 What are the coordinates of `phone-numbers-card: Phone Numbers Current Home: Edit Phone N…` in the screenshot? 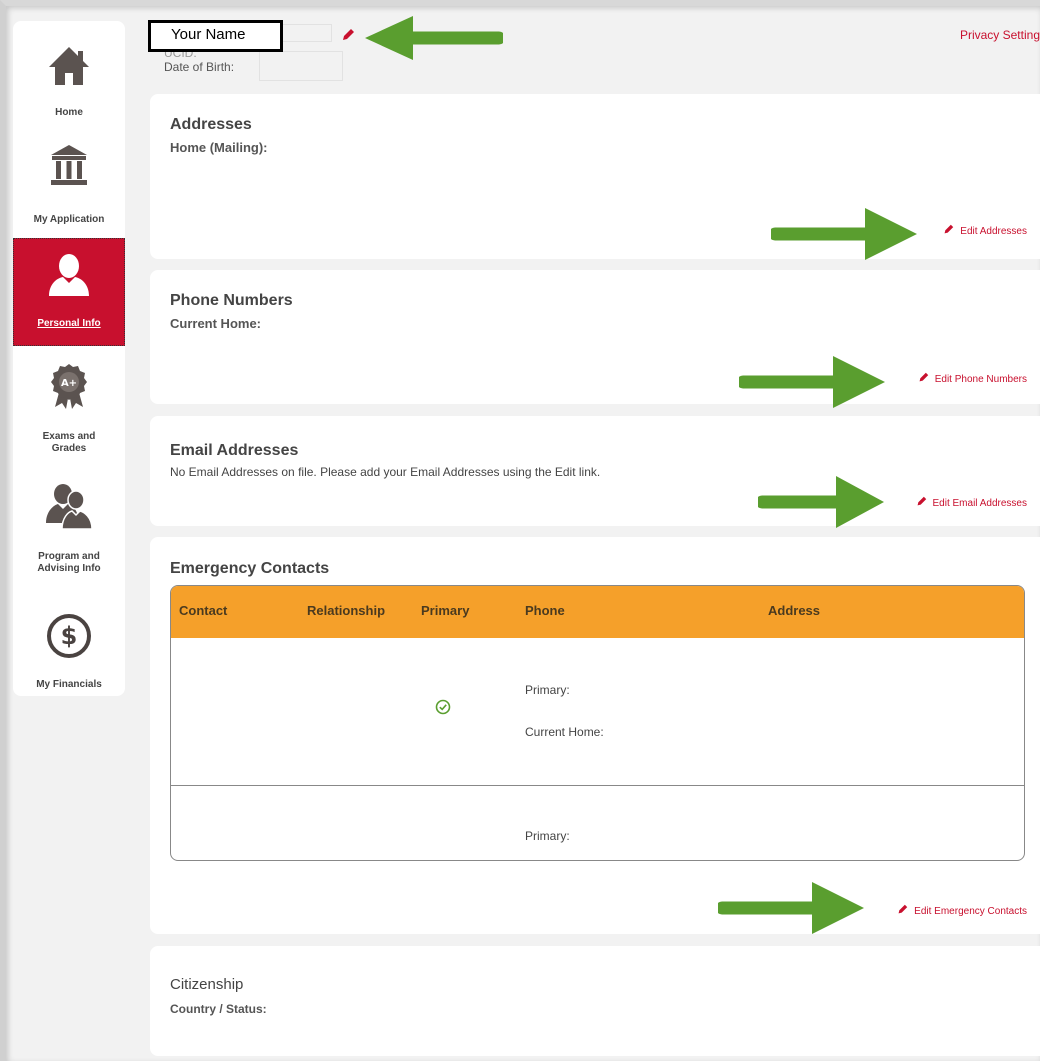 It's located at (595, 337).